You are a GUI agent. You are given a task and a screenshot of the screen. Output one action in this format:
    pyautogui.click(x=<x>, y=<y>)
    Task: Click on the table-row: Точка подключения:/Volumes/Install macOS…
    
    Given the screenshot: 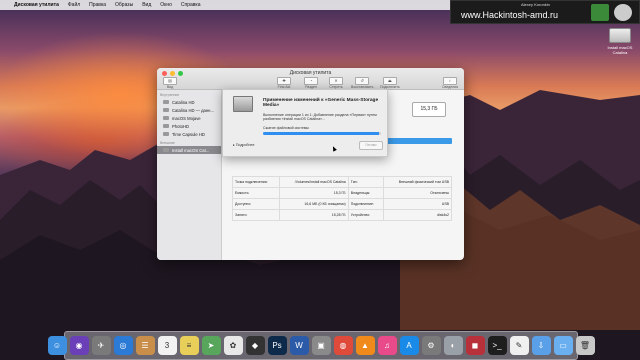 What is the action you would take?
    pyautogui.click(x=342, y=182)
    